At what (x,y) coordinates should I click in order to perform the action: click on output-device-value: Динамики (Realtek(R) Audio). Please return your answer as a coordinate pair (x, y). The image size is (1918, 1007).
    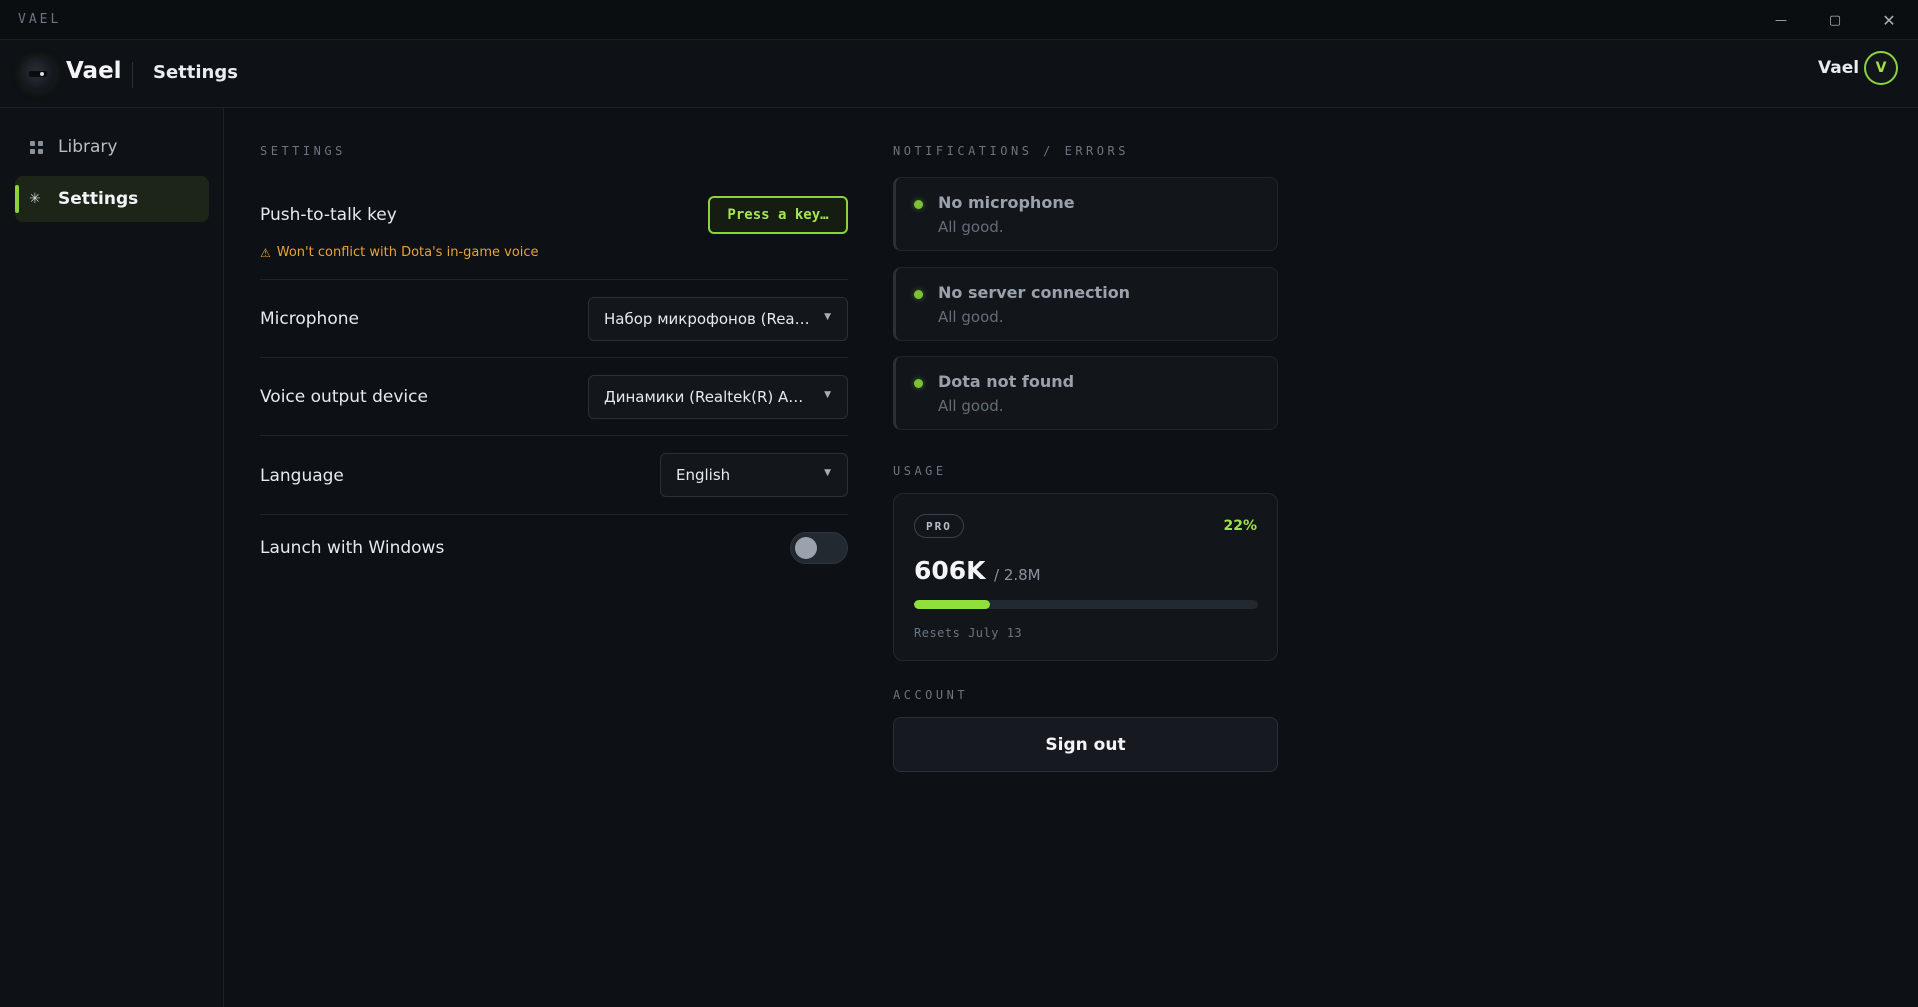
    Looking at the image, I should click on (707, 397).